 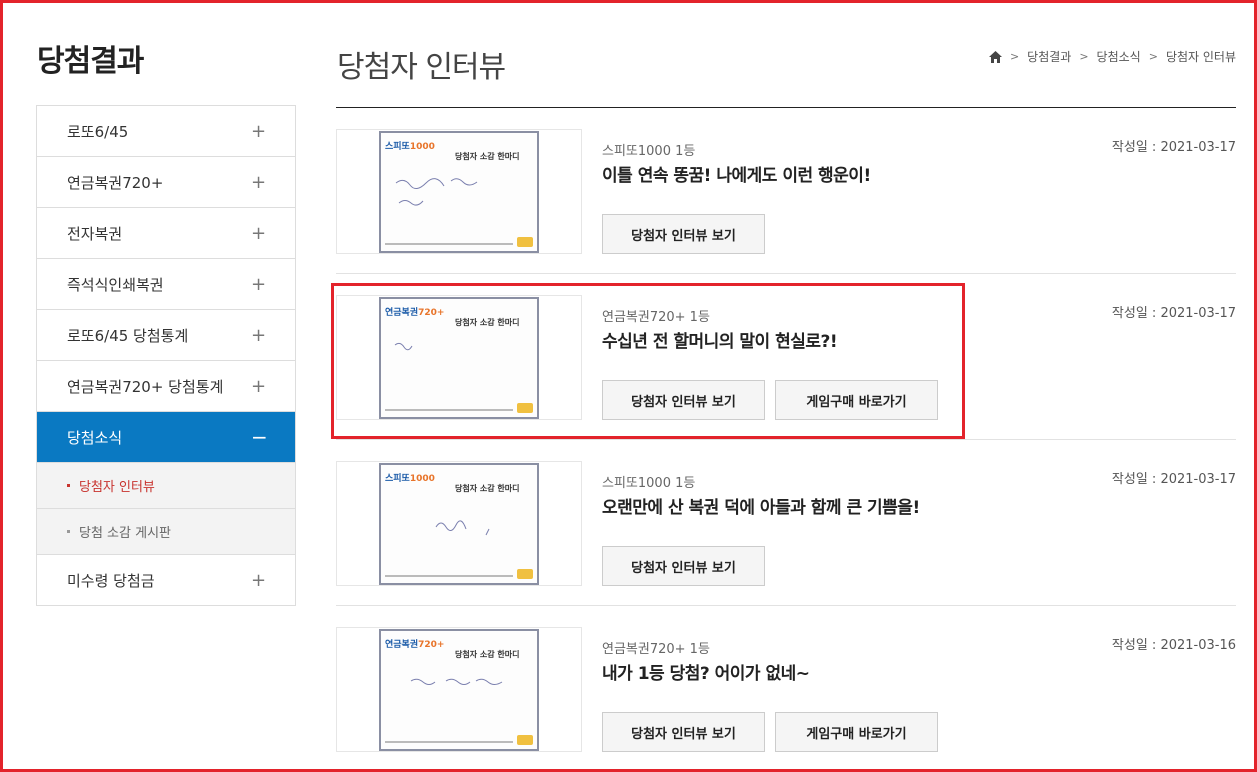 I want to click on sidebar-item-label: 전자복권, so click(x=95, y=233).